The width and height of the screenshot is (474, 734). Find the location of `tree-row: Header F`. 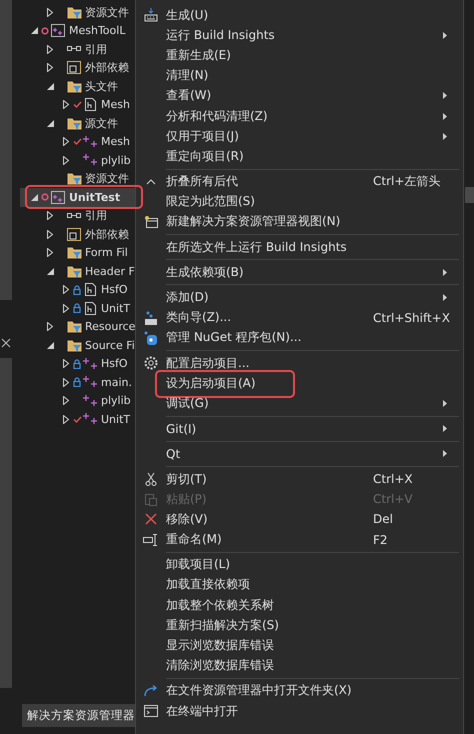

tree-row: Header F is located at coordinates (81, 271).